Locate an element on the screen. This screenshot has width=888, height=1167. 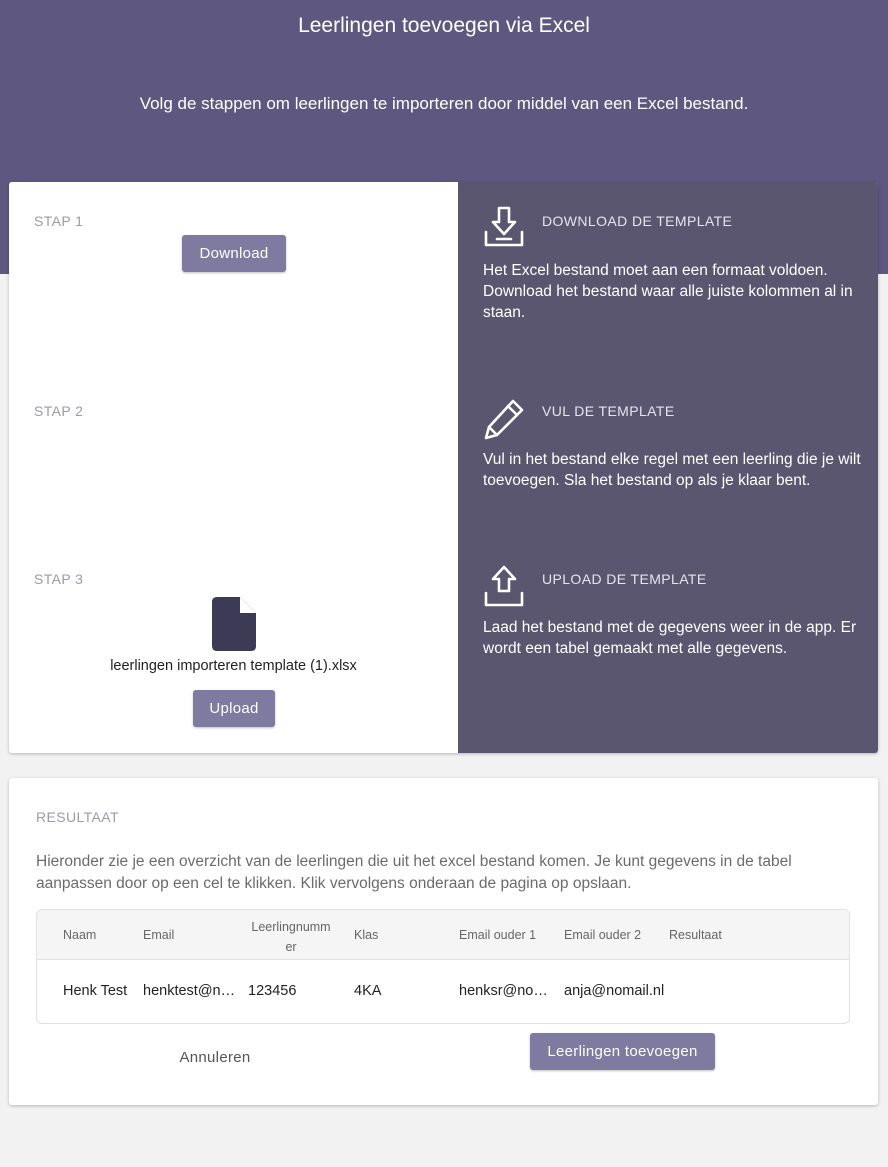
step-2-label: STAP 2 is located at coordinates (59, 411).